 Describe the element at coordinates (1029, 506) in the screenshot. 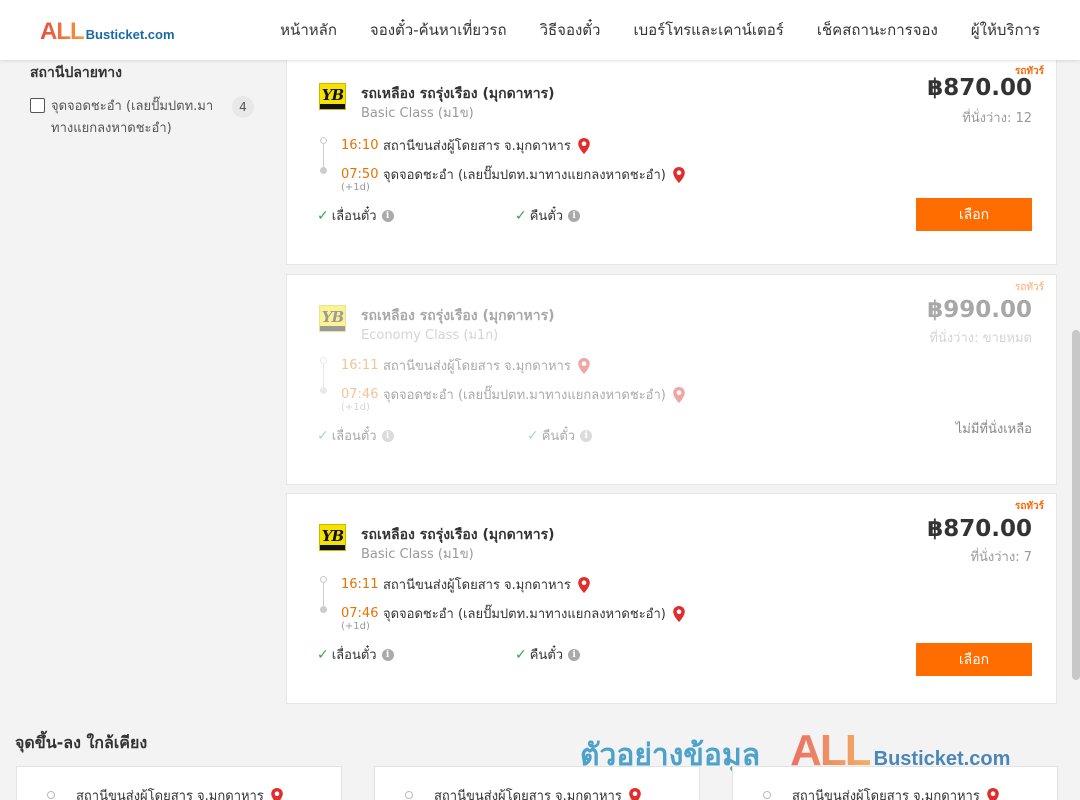

I see `bus-type-tag: รถทัวร์` at that location.